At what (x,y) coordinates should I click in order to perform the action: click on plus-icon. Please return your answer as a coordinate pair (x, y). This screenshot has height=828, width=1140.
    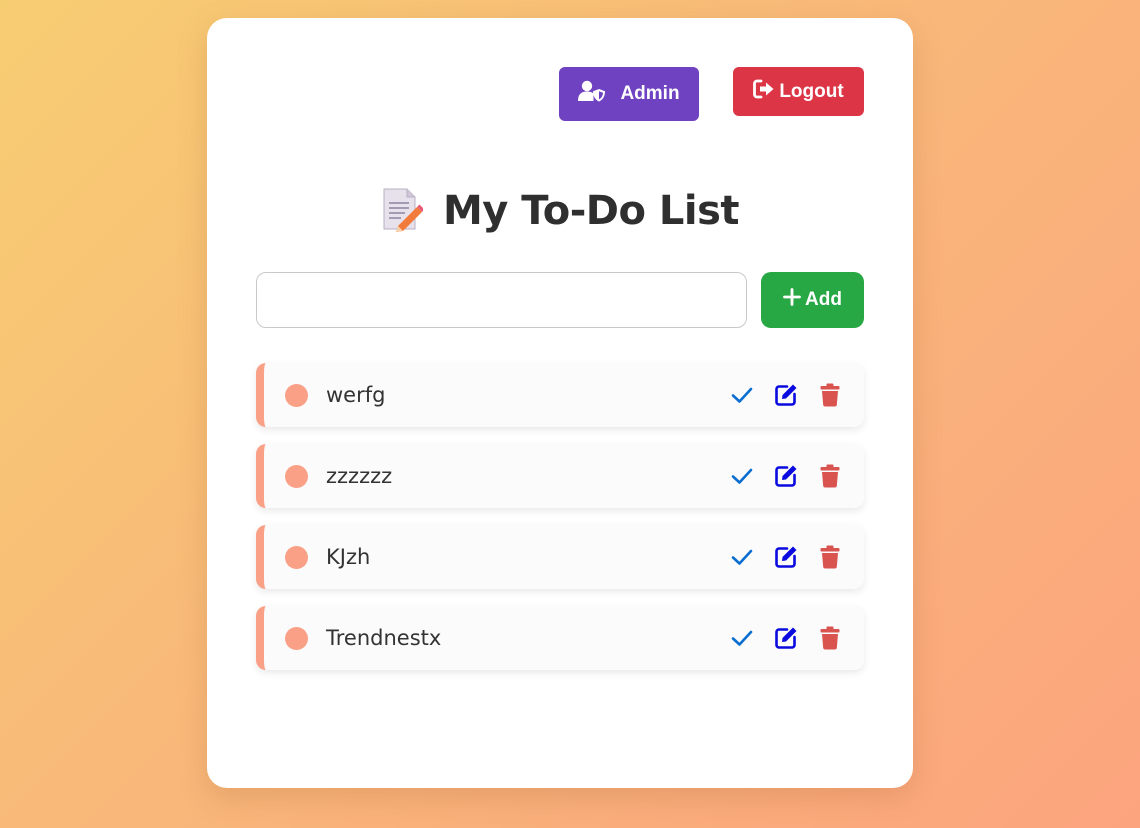
    Looking at the image, I should click on (792, 300).